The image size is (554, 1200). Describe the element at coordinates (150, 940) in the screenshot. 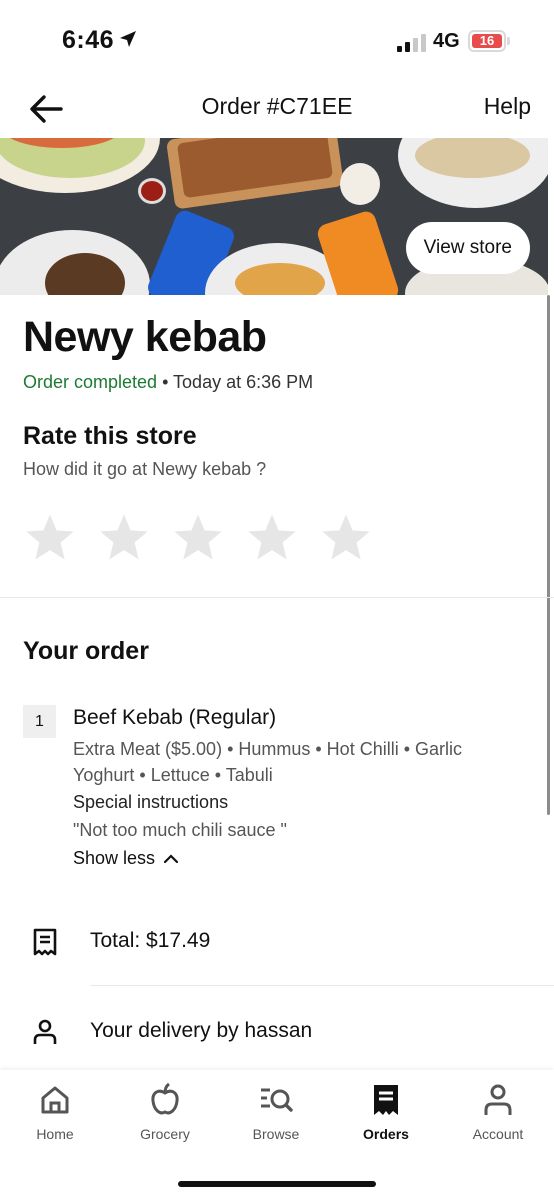

I see `order-total: Total: $17.49` at that location.